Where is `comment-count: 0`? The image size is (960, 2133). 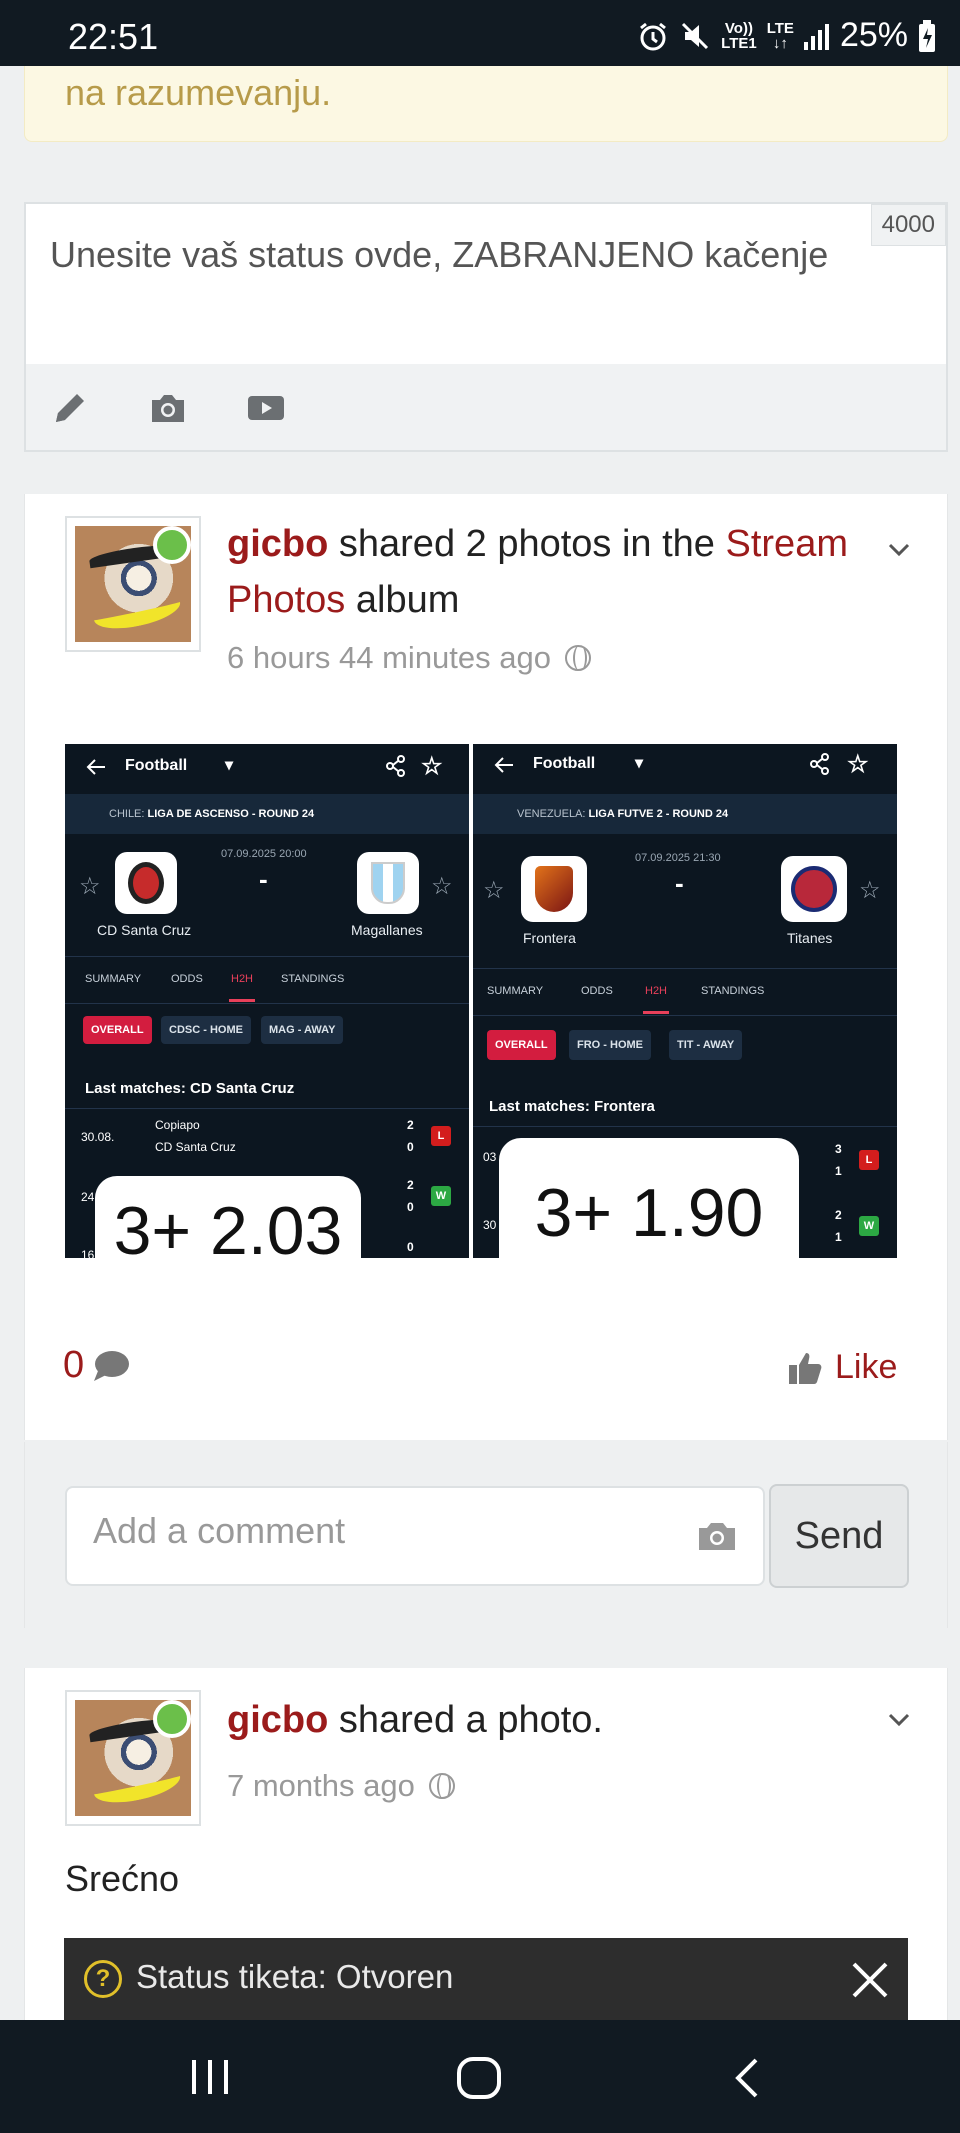 comment-count: 0 is located at coordinates (96, 1365).